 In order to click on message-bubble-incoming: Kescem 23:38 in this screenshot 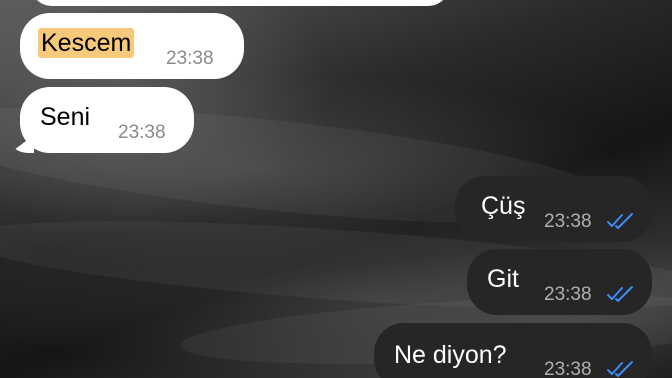, I will do `click(132, 46)`.